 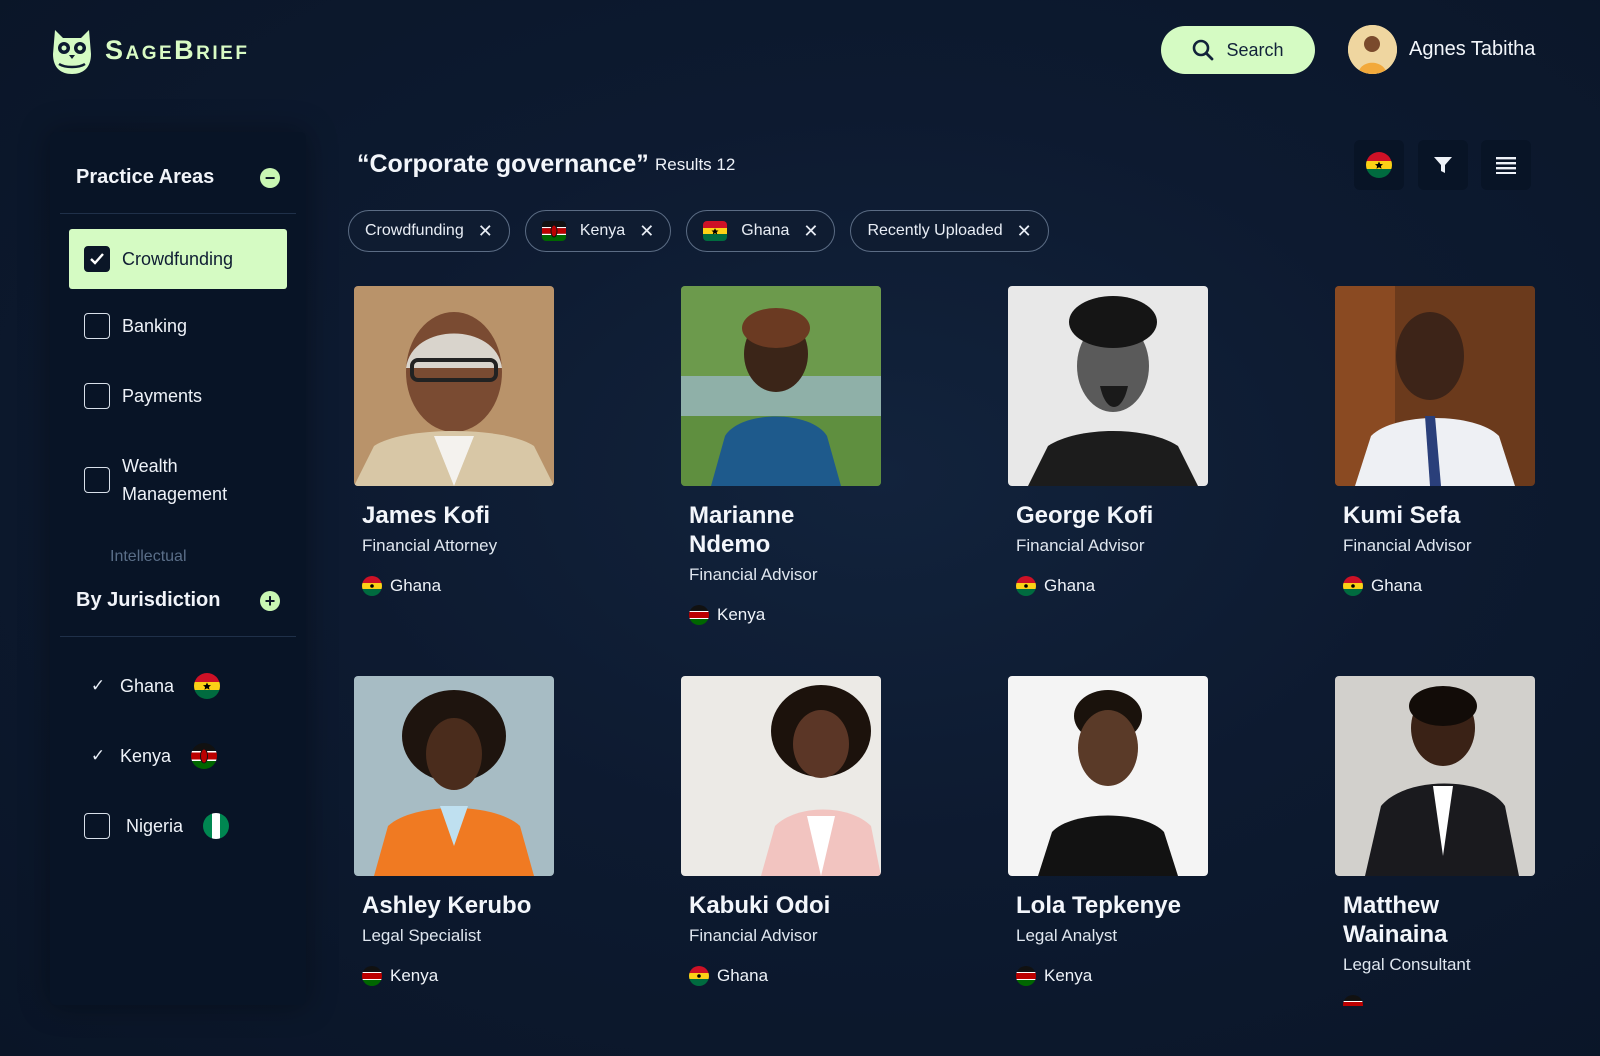 What do you see at coordinates (178, 600) in the screenshot?
I see `jurisdiction-header: By Jurisdiction +` at bounding box center [178, 600].